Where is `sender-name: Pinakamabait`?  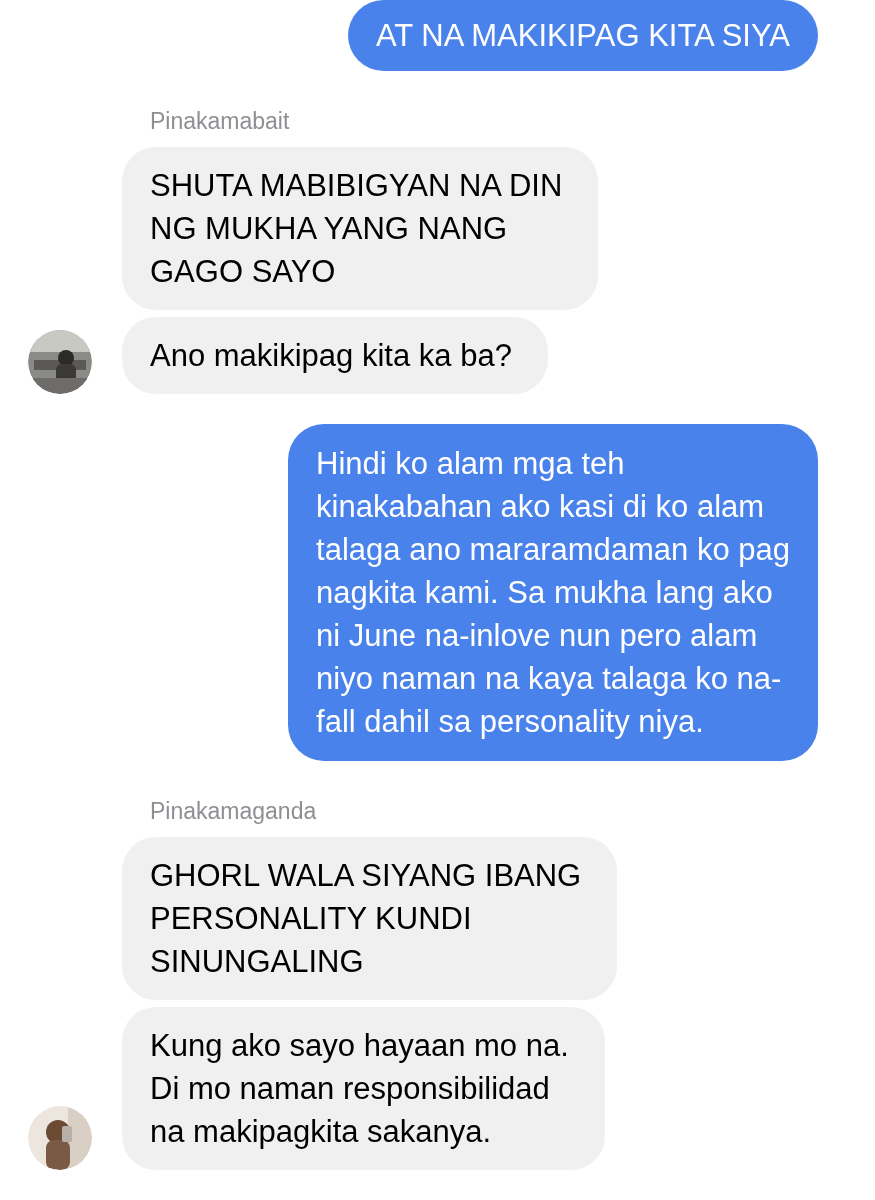
sender-name: Pinakamabait is located at coordinates (220, 121).